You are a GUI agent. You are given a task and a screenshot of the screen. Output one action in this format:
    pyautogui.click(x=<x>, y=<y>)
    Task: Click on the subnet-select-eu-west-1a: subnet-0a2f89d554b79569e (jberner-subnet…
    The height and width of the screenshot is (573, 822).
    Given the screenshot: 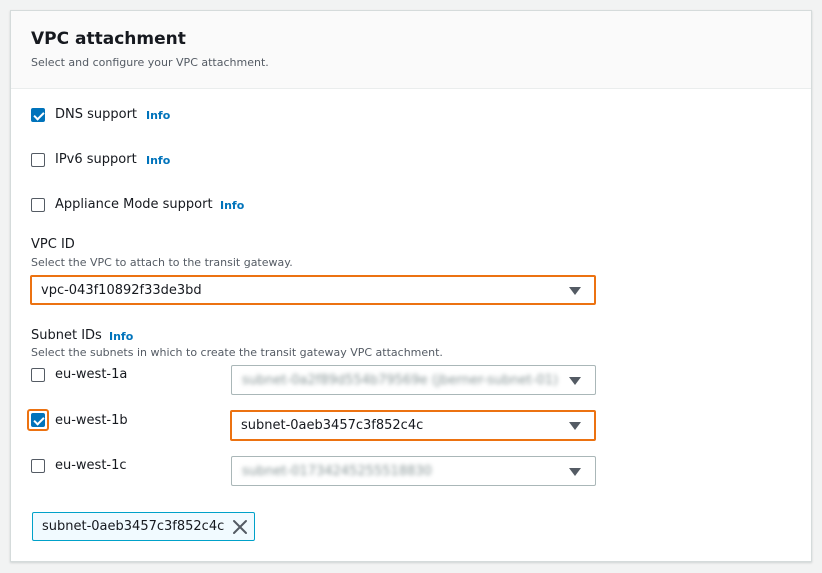 What is the action you would take?
    pyautogui.click(x=413, y=380)
    